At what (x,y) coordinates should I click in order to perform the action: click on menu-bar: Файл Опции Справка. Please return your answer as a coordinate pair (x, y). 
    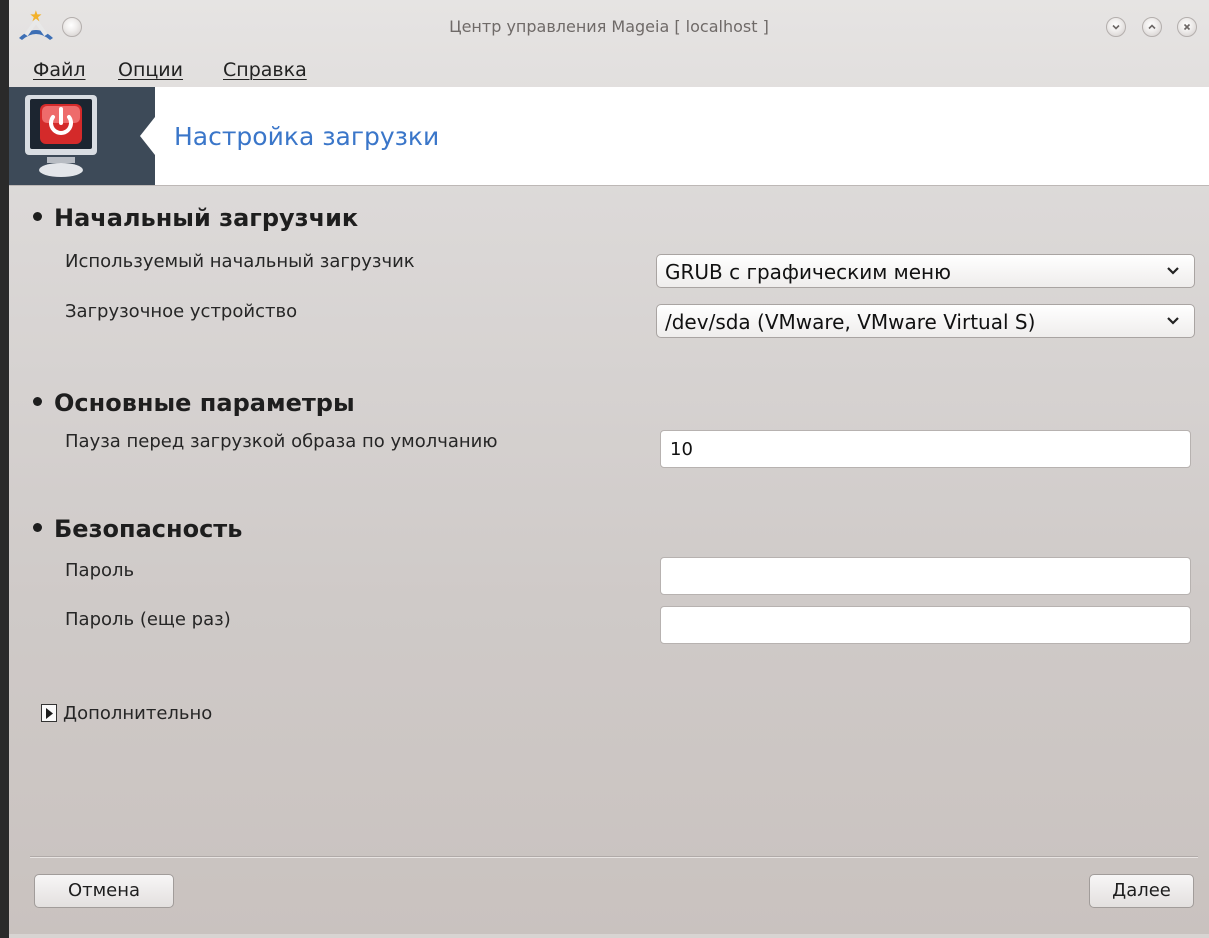
    Looking at the image, I should click on (609, 71).